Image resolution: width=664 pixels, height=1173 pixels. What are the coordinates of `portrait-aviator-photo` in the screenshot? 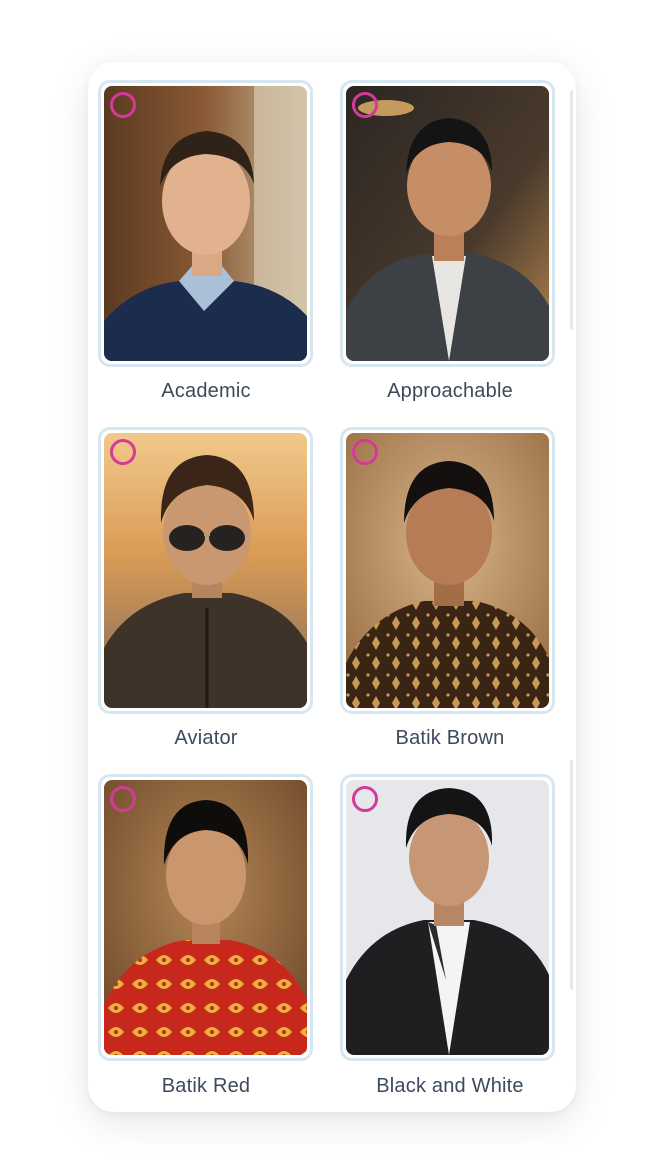 It's located at (205, 570).